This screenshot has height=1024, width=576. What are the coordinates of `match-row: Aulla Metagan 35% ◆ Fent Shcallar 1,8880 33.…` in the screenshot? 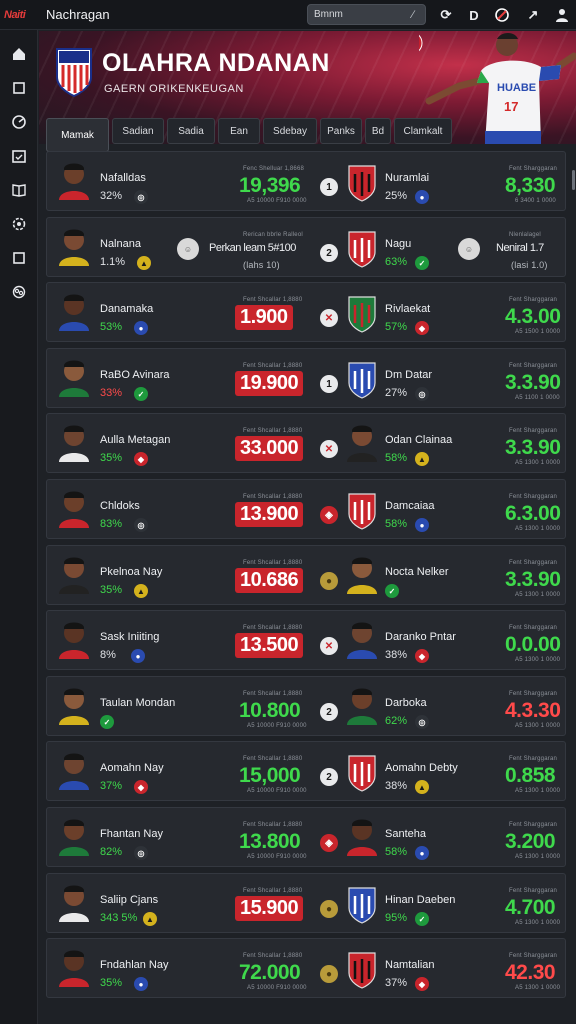 It's located at (306, 443).